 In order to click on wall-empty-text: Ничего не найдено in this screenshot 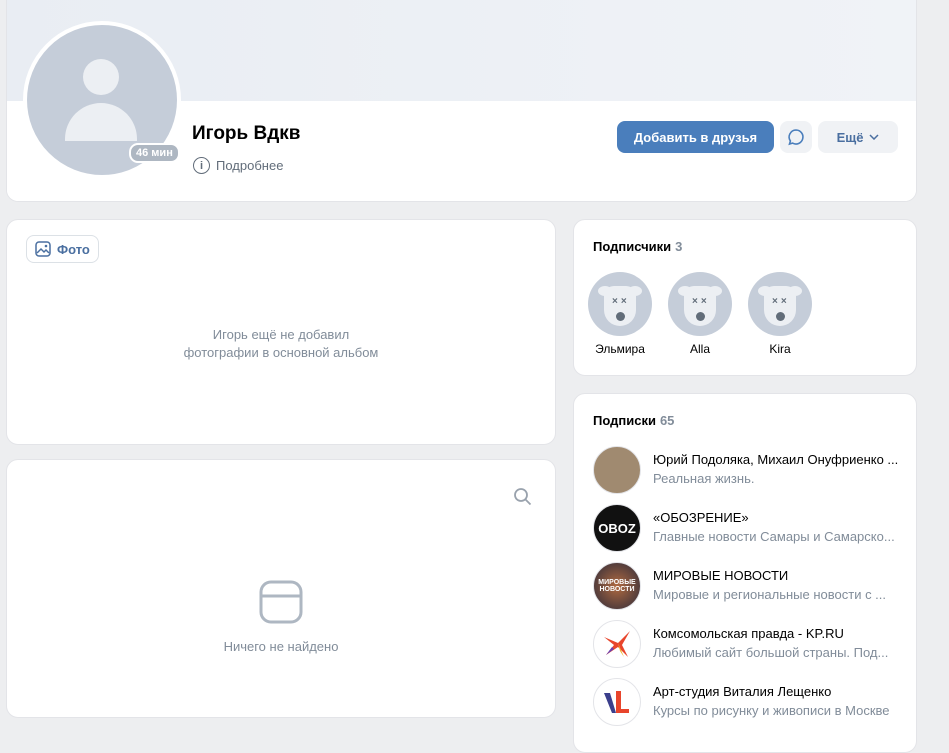, I will do `click(281, 646)`.